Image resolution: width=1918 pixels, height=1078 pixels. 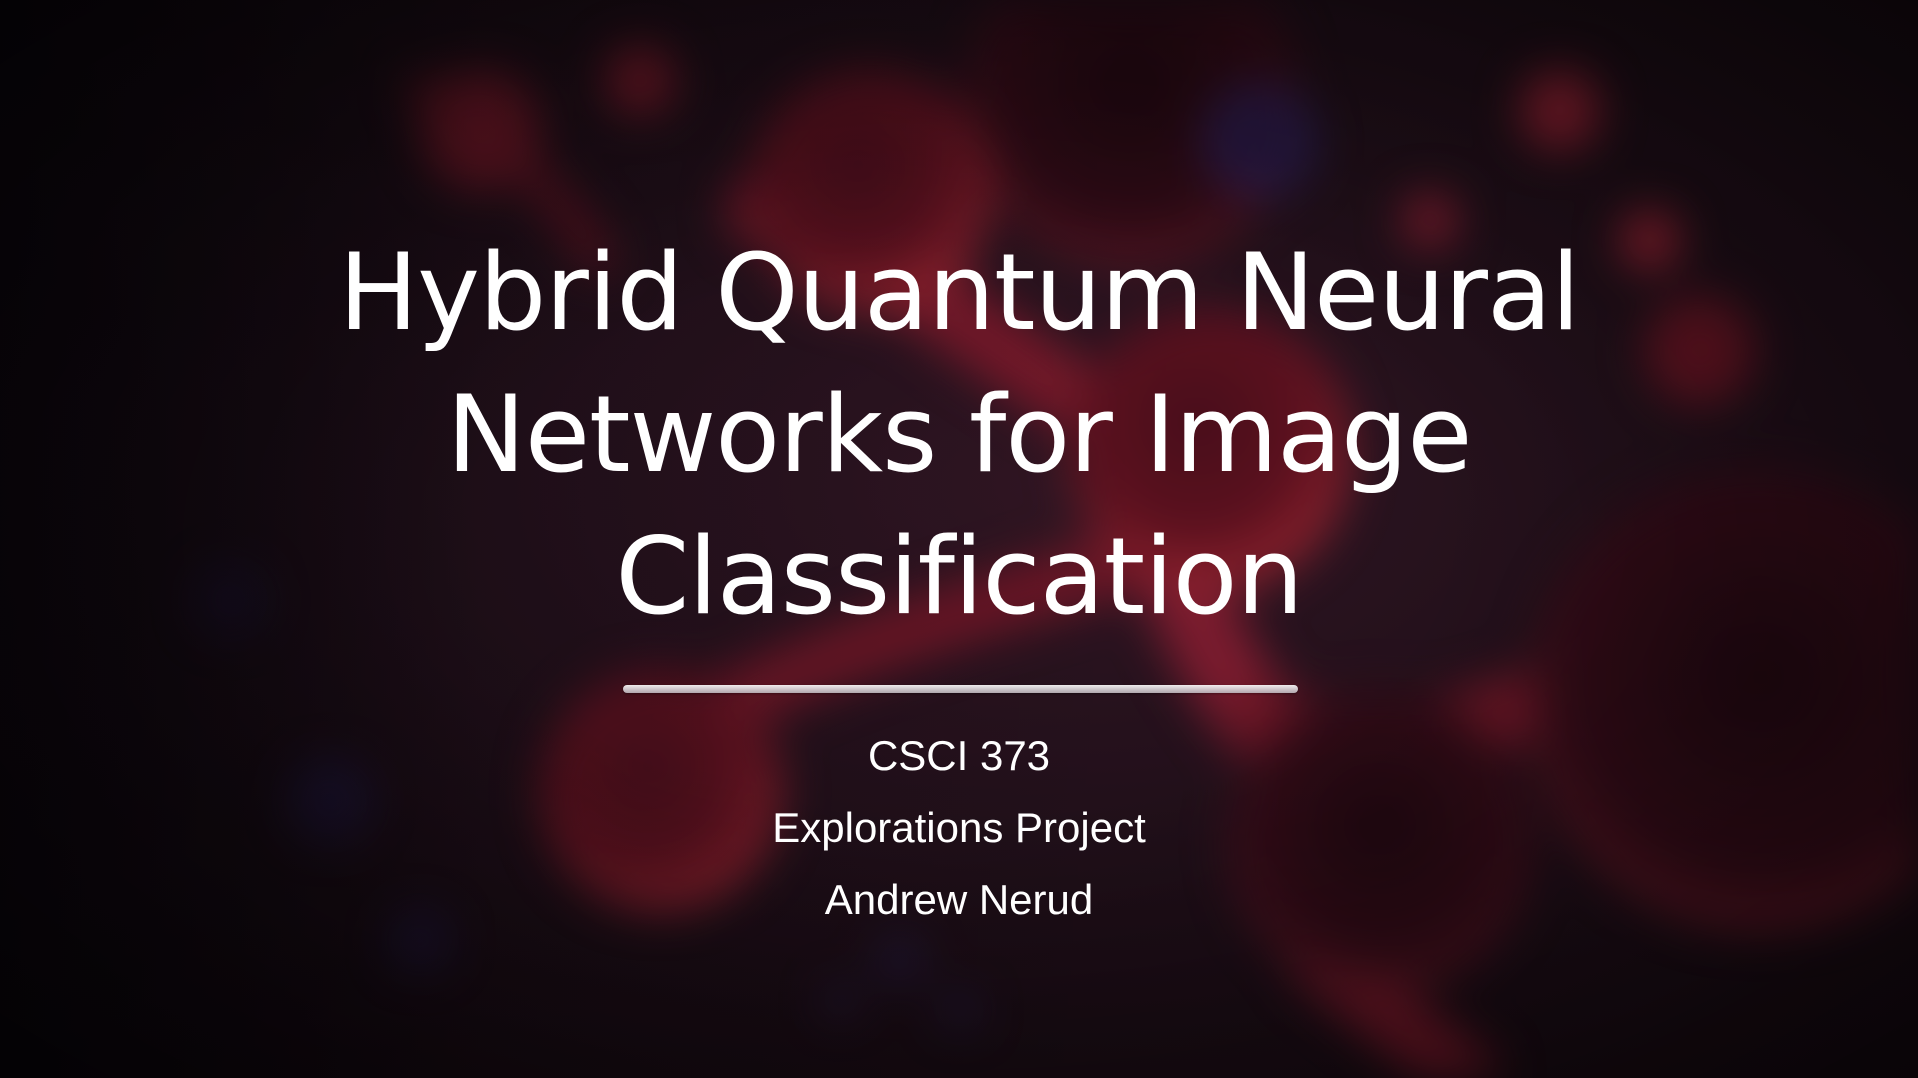 What do you see at coordinates (959, 899) in the screenshot?
I see `subtitle-author: Andrew Nerud` at bounding box center [959, 899].